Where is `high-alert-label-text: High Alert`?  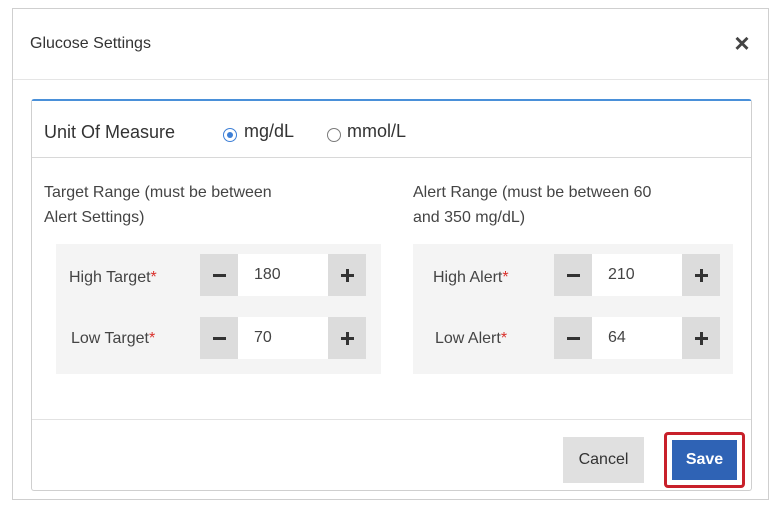 high-alert-label-text: High Alert is located at coordinates (468, 277).